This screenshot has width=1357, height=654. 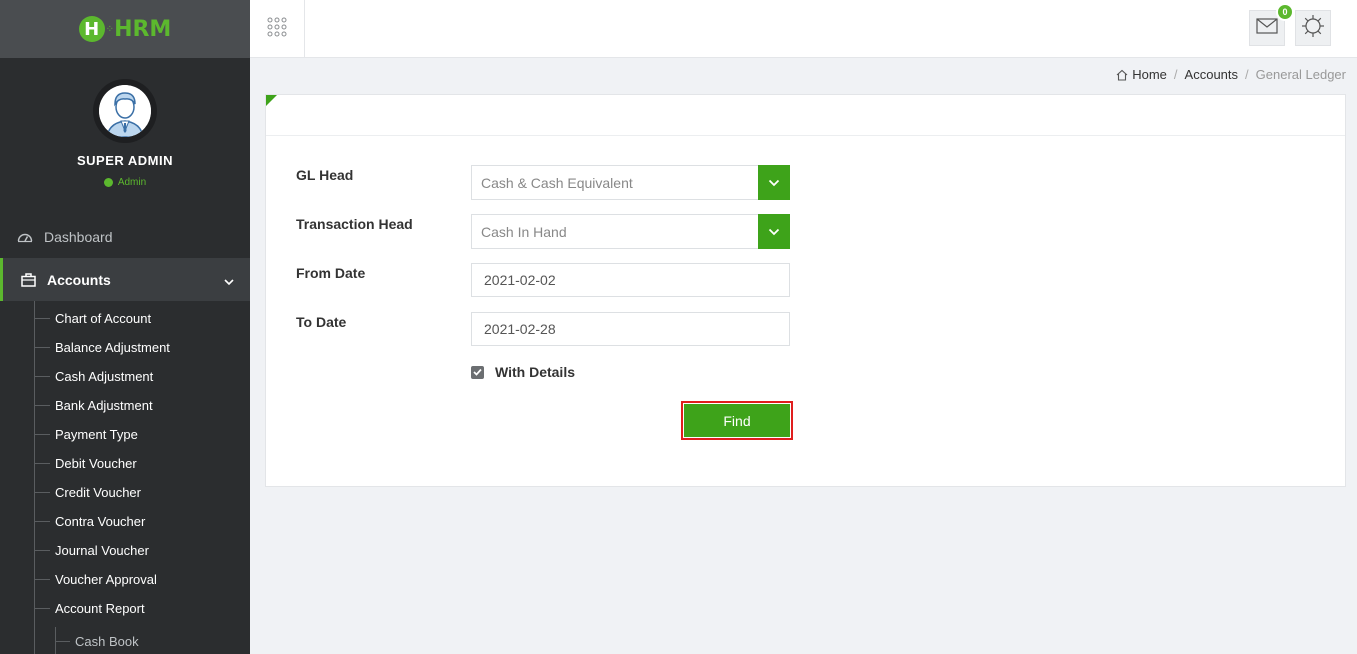 What do you see at coordinates (1300, 74) in the screenshot?
I see `breadcrumb-current: General Ledger` at bounding box center [1300, 74].